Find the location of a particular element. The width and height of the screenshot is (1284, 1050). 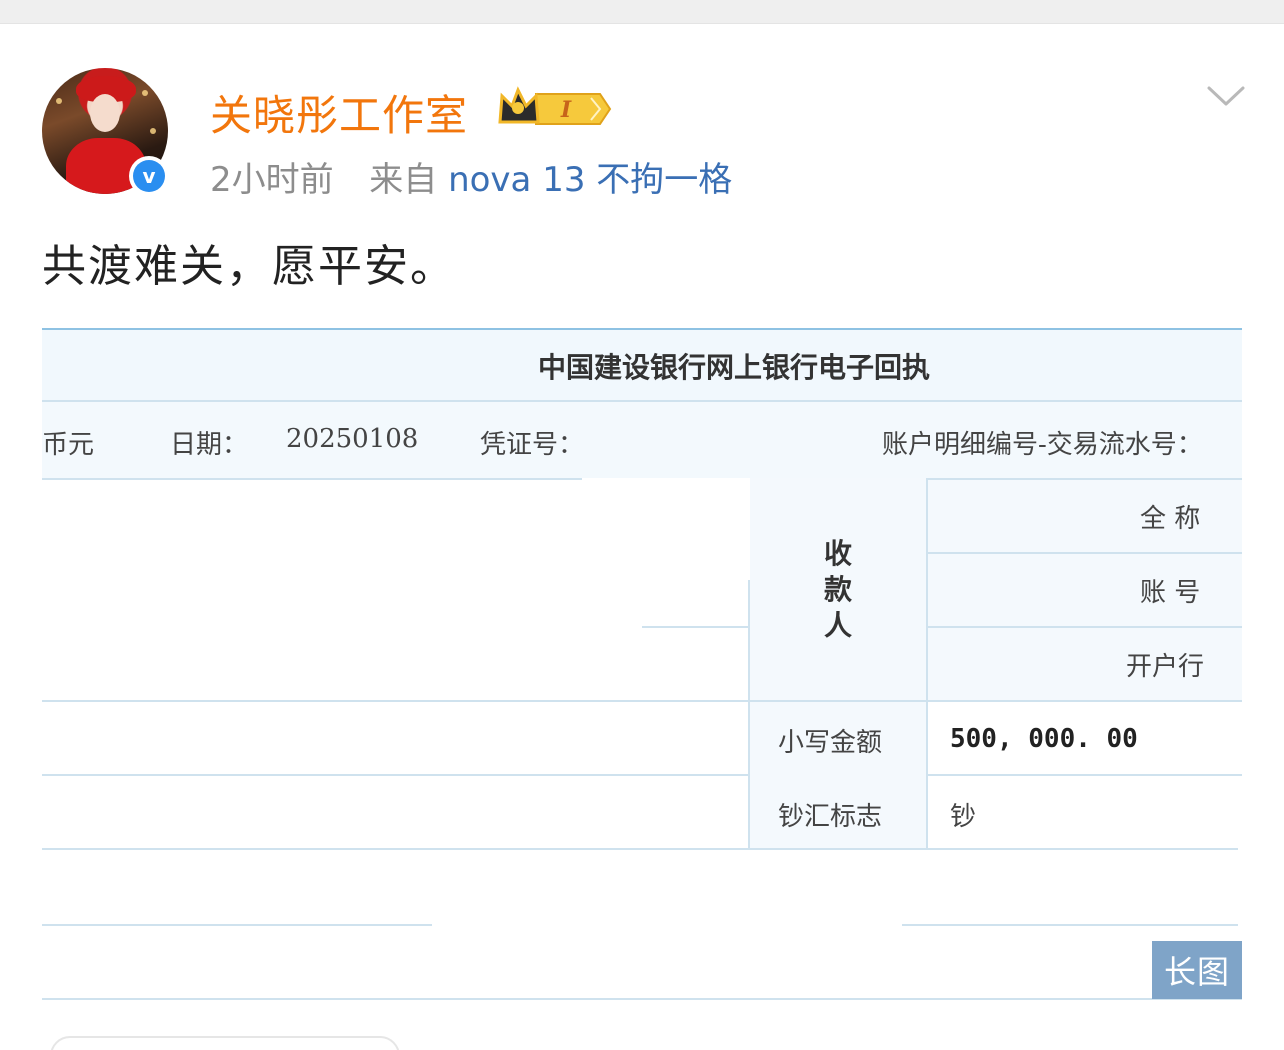

account-label: 账 号 is located at coordinates (1170, 593).